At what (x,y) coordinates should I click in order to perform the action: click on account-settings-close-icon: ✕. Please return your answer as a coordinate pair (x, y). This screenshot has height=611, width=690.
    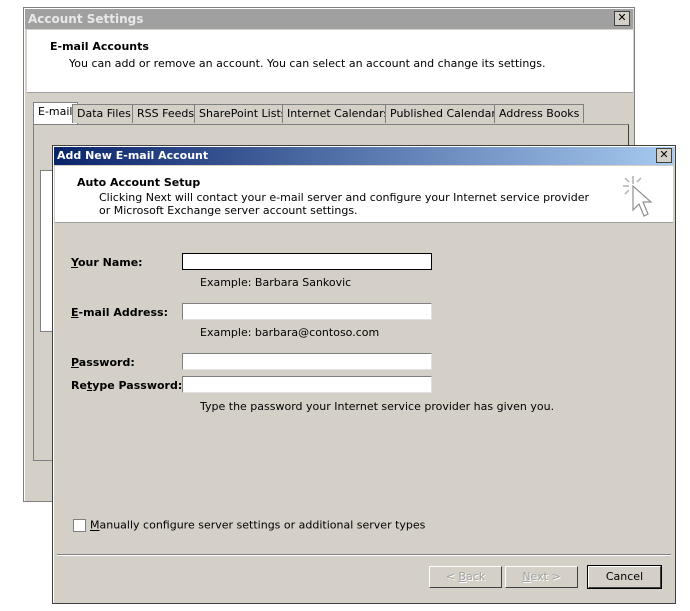
    Looking at the image, I should click on (622, 18).